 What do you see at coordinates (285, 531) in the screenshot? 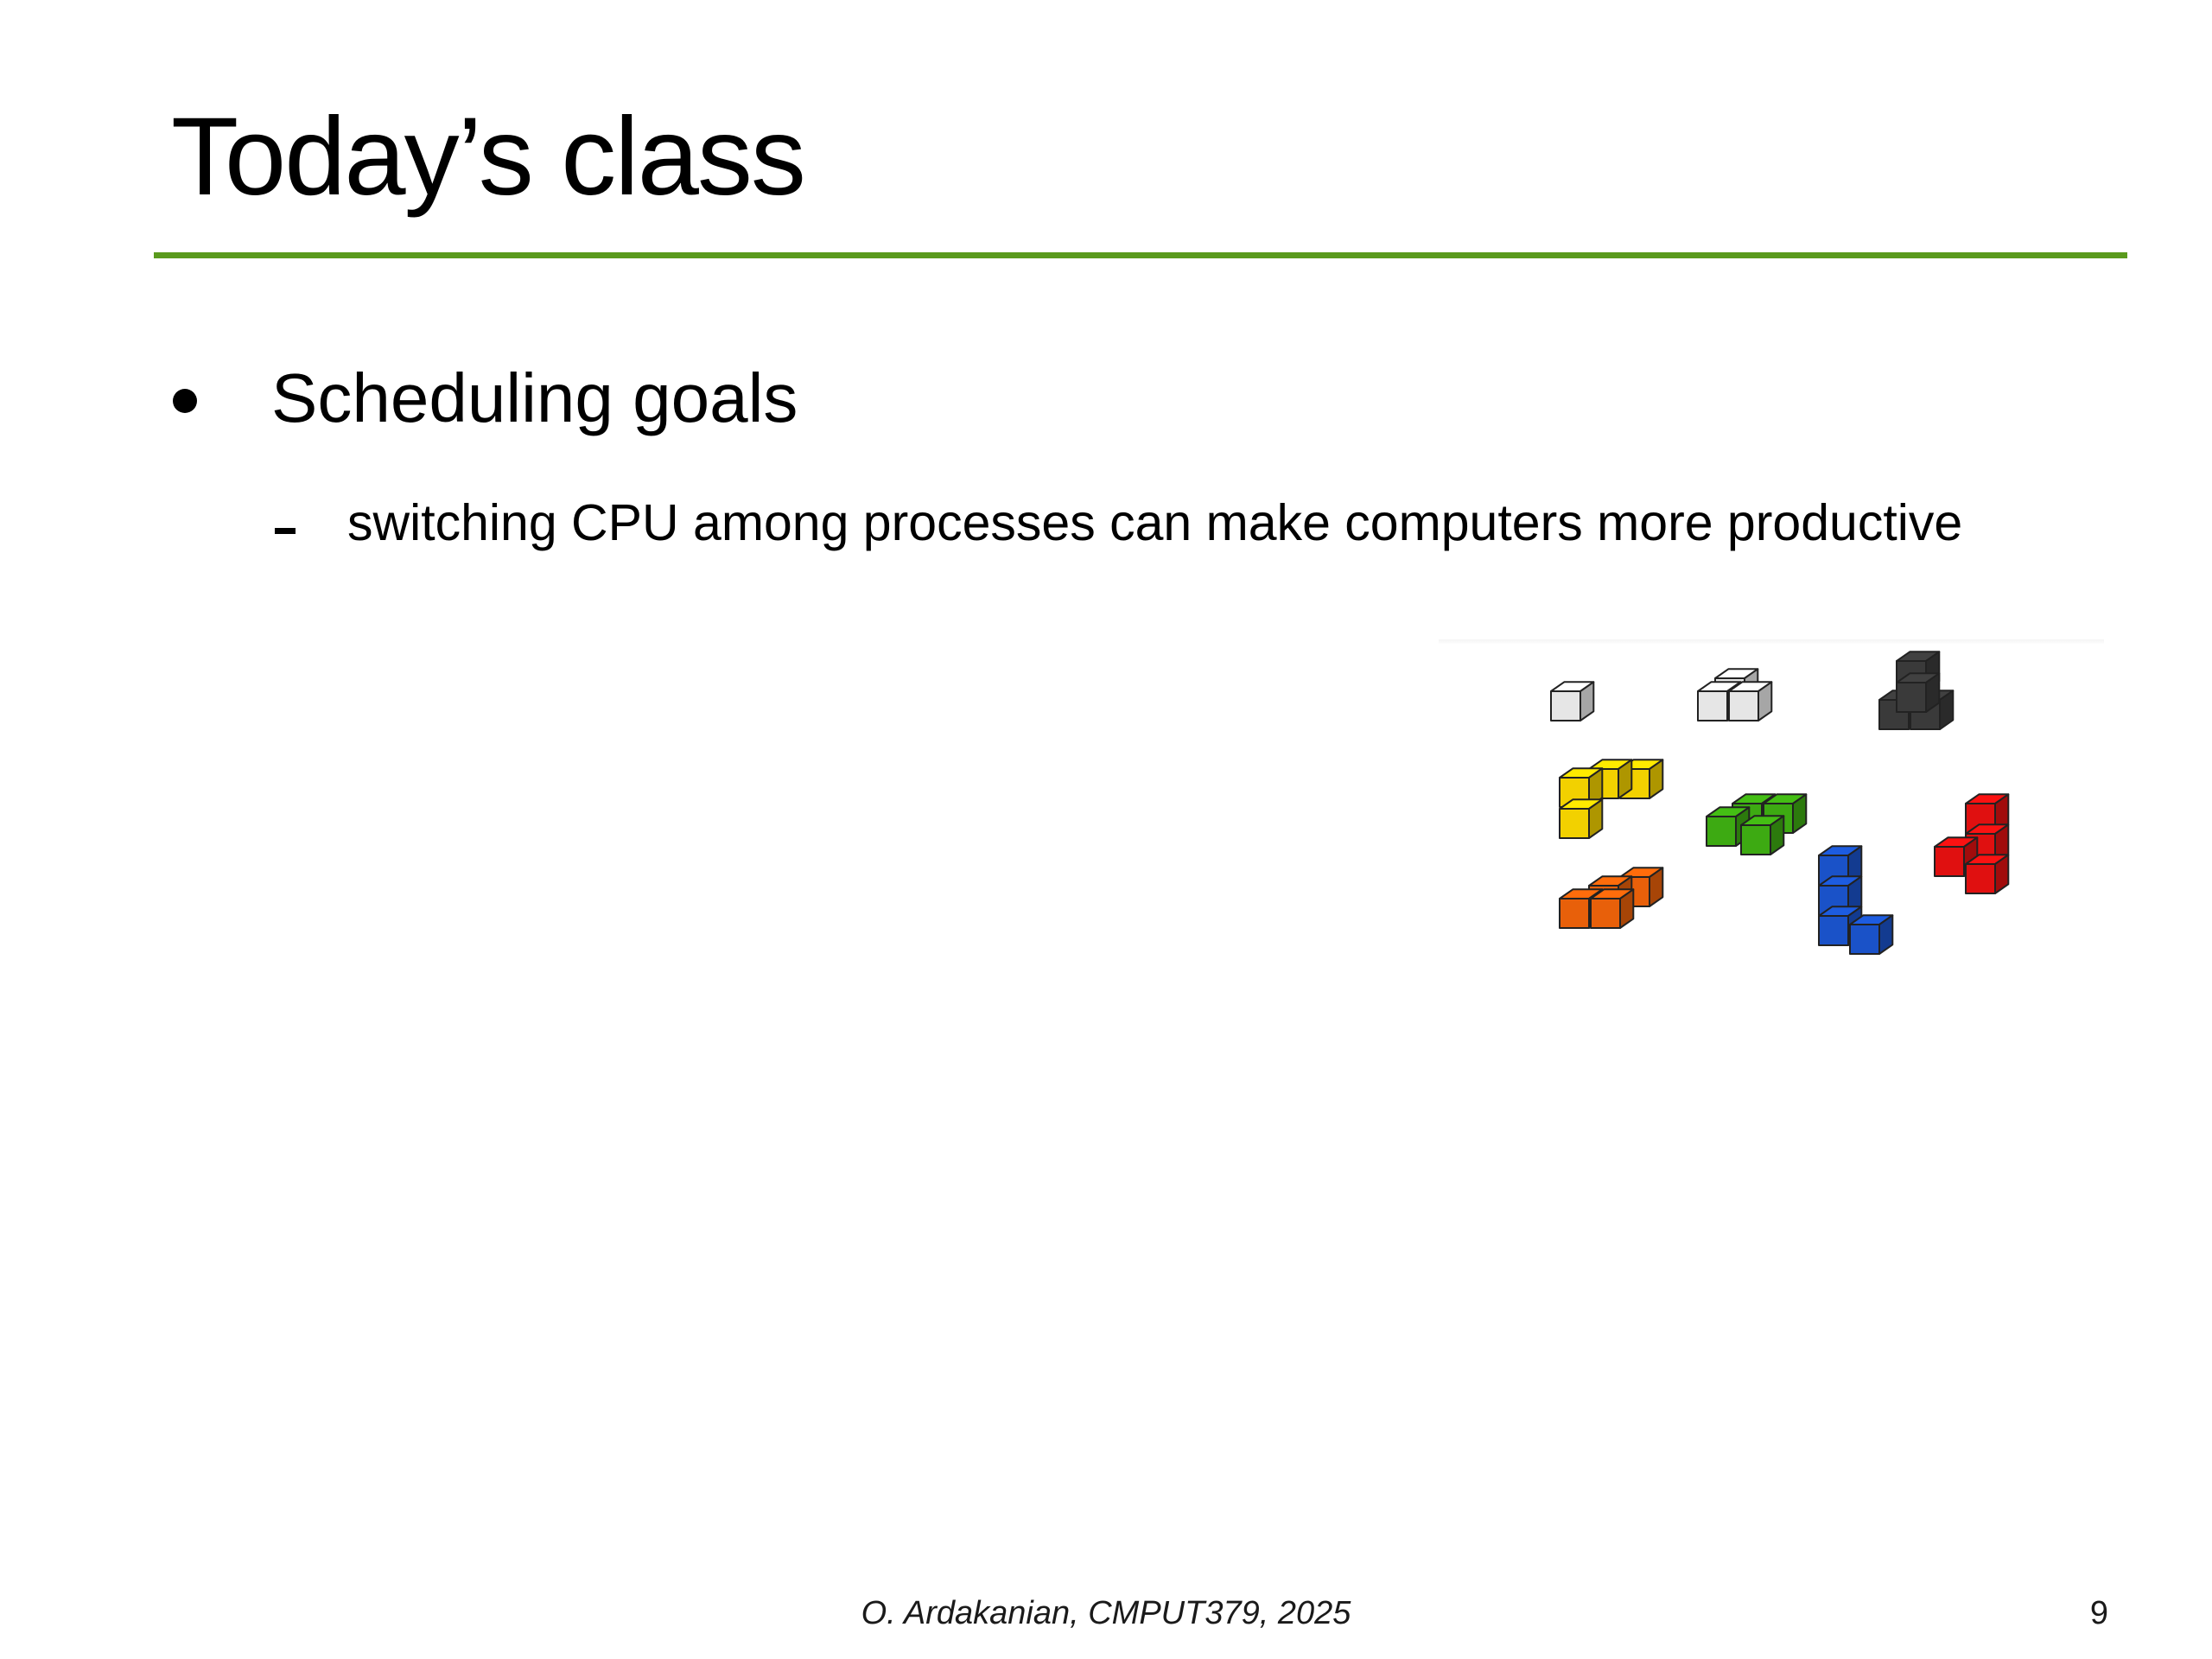
I see `dash-icon` at bounding box center [285, 531].